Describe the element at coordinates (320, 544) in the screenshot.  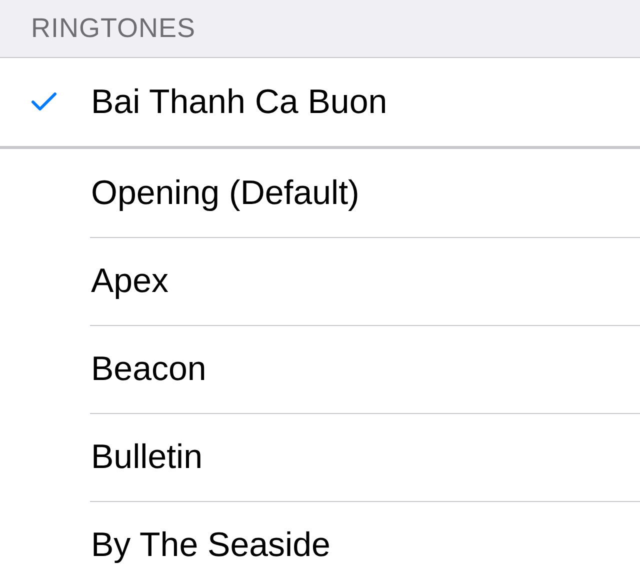
I see `ringtone-item: By The Seaside` at that location.